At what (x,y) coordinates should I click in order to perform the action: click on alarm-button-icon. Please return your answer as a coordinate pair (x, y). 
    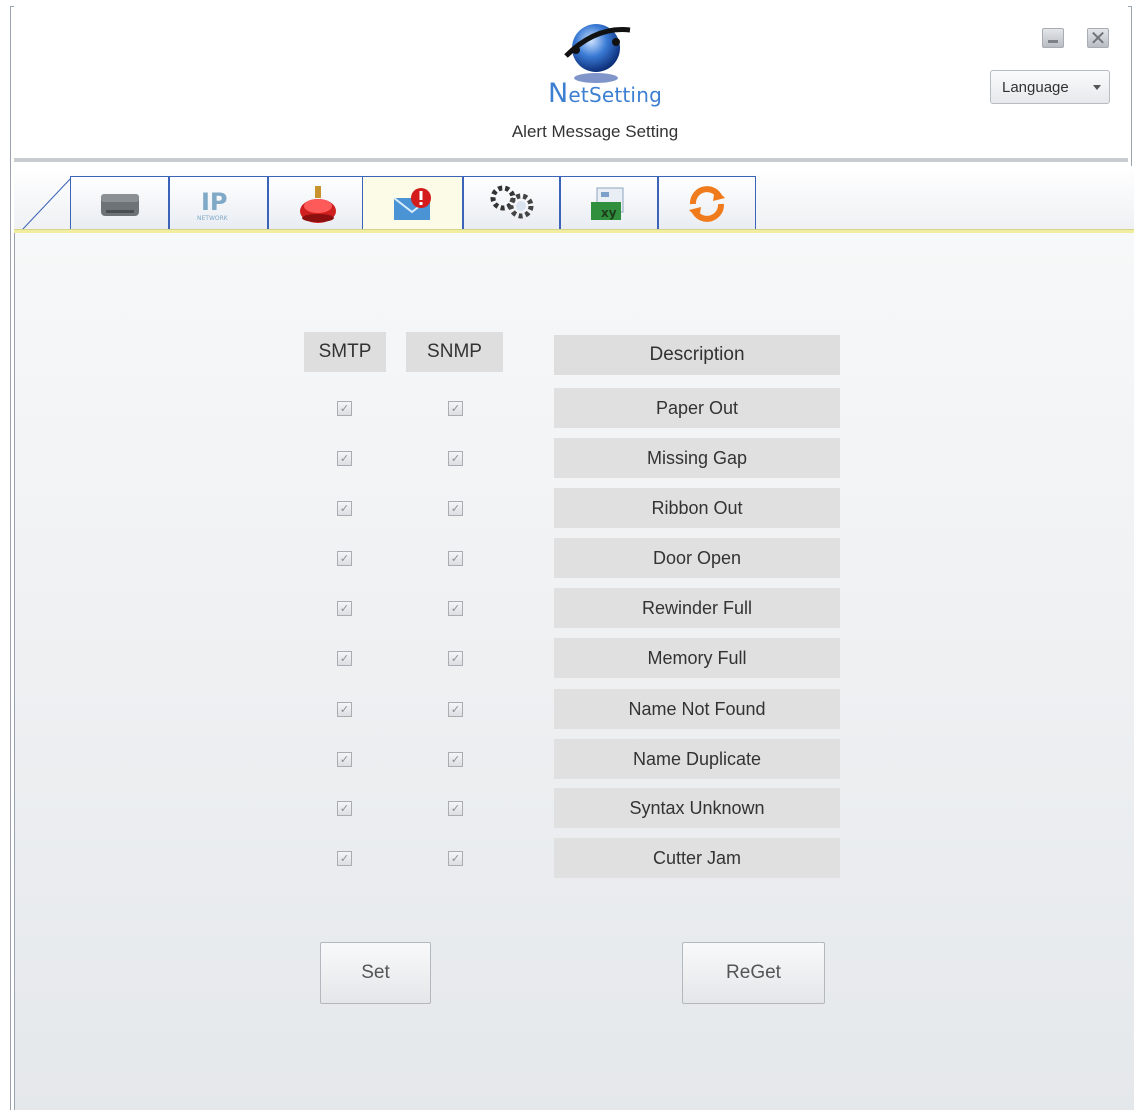
    Looking at the image, I should click on (317, 204).